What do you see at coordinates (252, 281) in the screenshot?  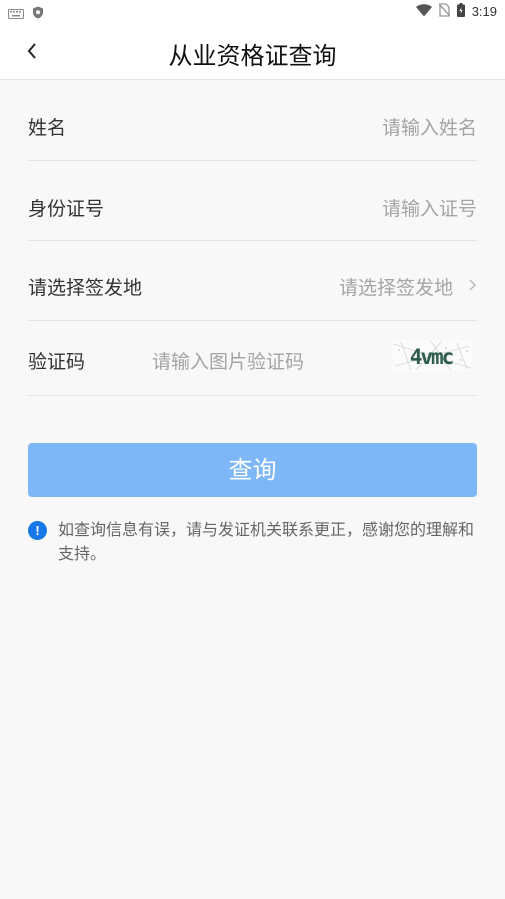 I see `issue-place-row: 请选择签发地 请选择签发地` at bounding box center [252, 281].